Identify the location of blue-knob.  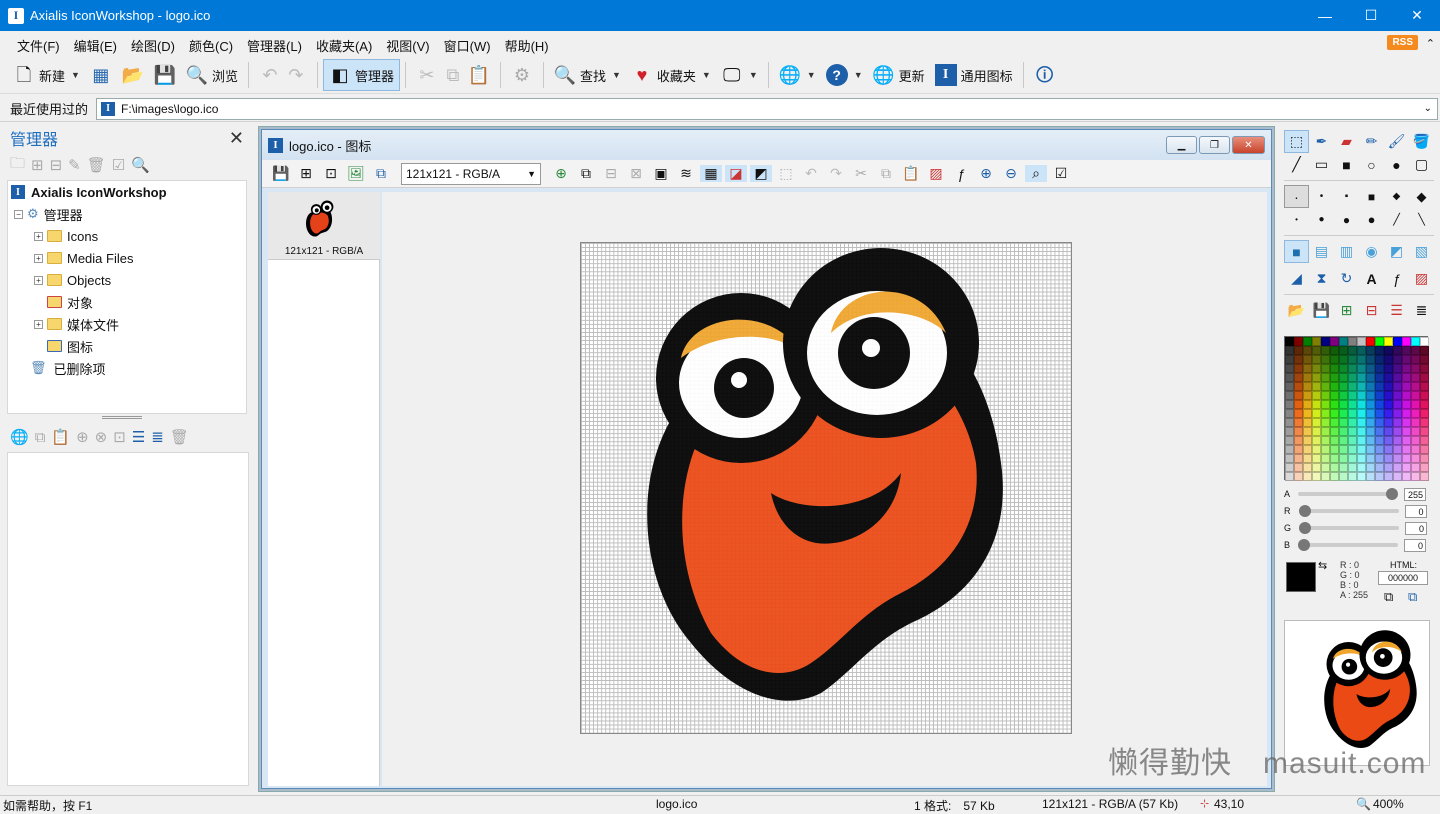
(1304, 545).